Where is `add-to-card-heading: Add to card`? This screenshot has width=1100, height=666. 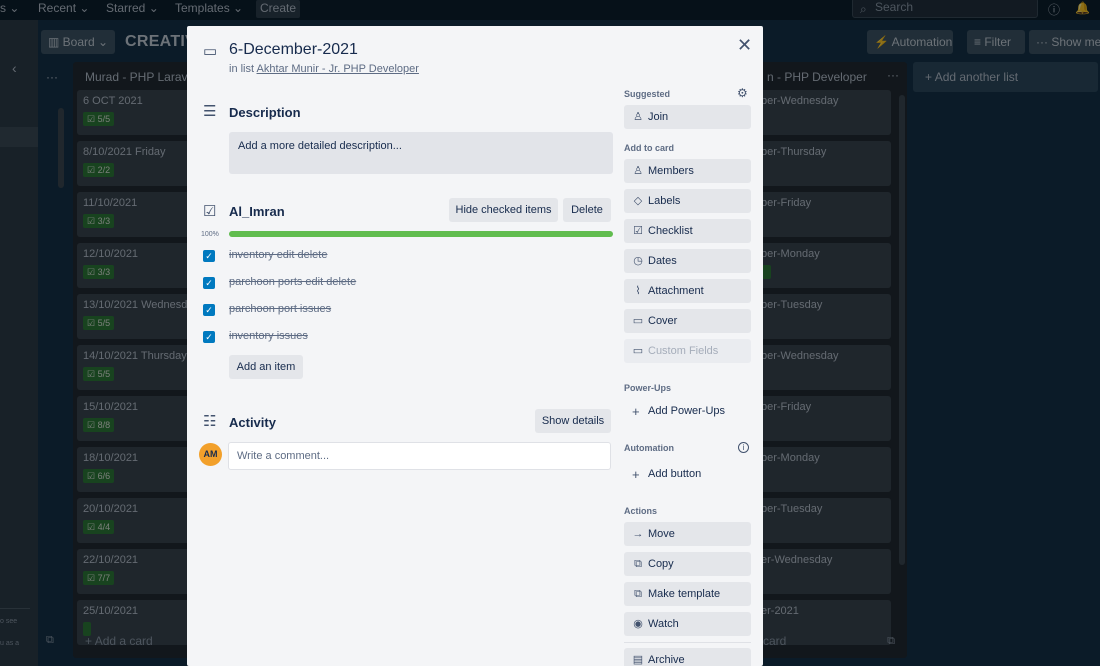 add-to-card-heading: Add to card is located at coordinates (649, 148).